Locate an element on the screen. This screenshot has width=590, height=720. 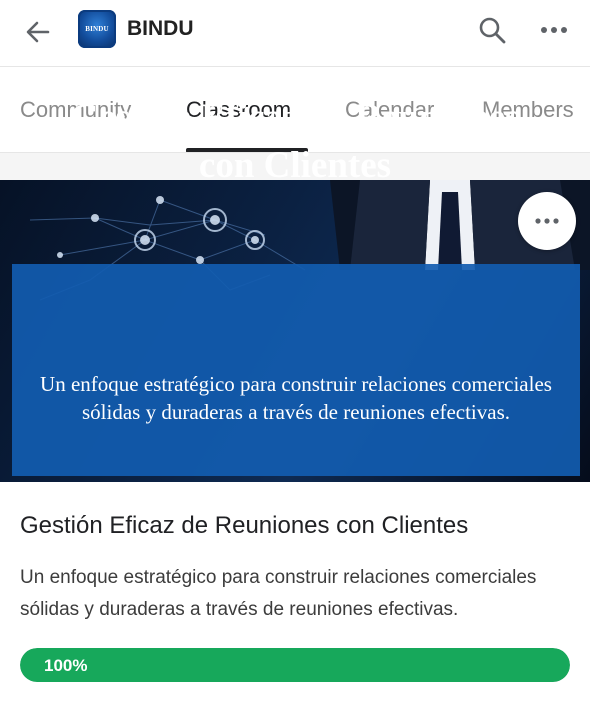
arrow-left-icon is located at coordinates (38, 32).